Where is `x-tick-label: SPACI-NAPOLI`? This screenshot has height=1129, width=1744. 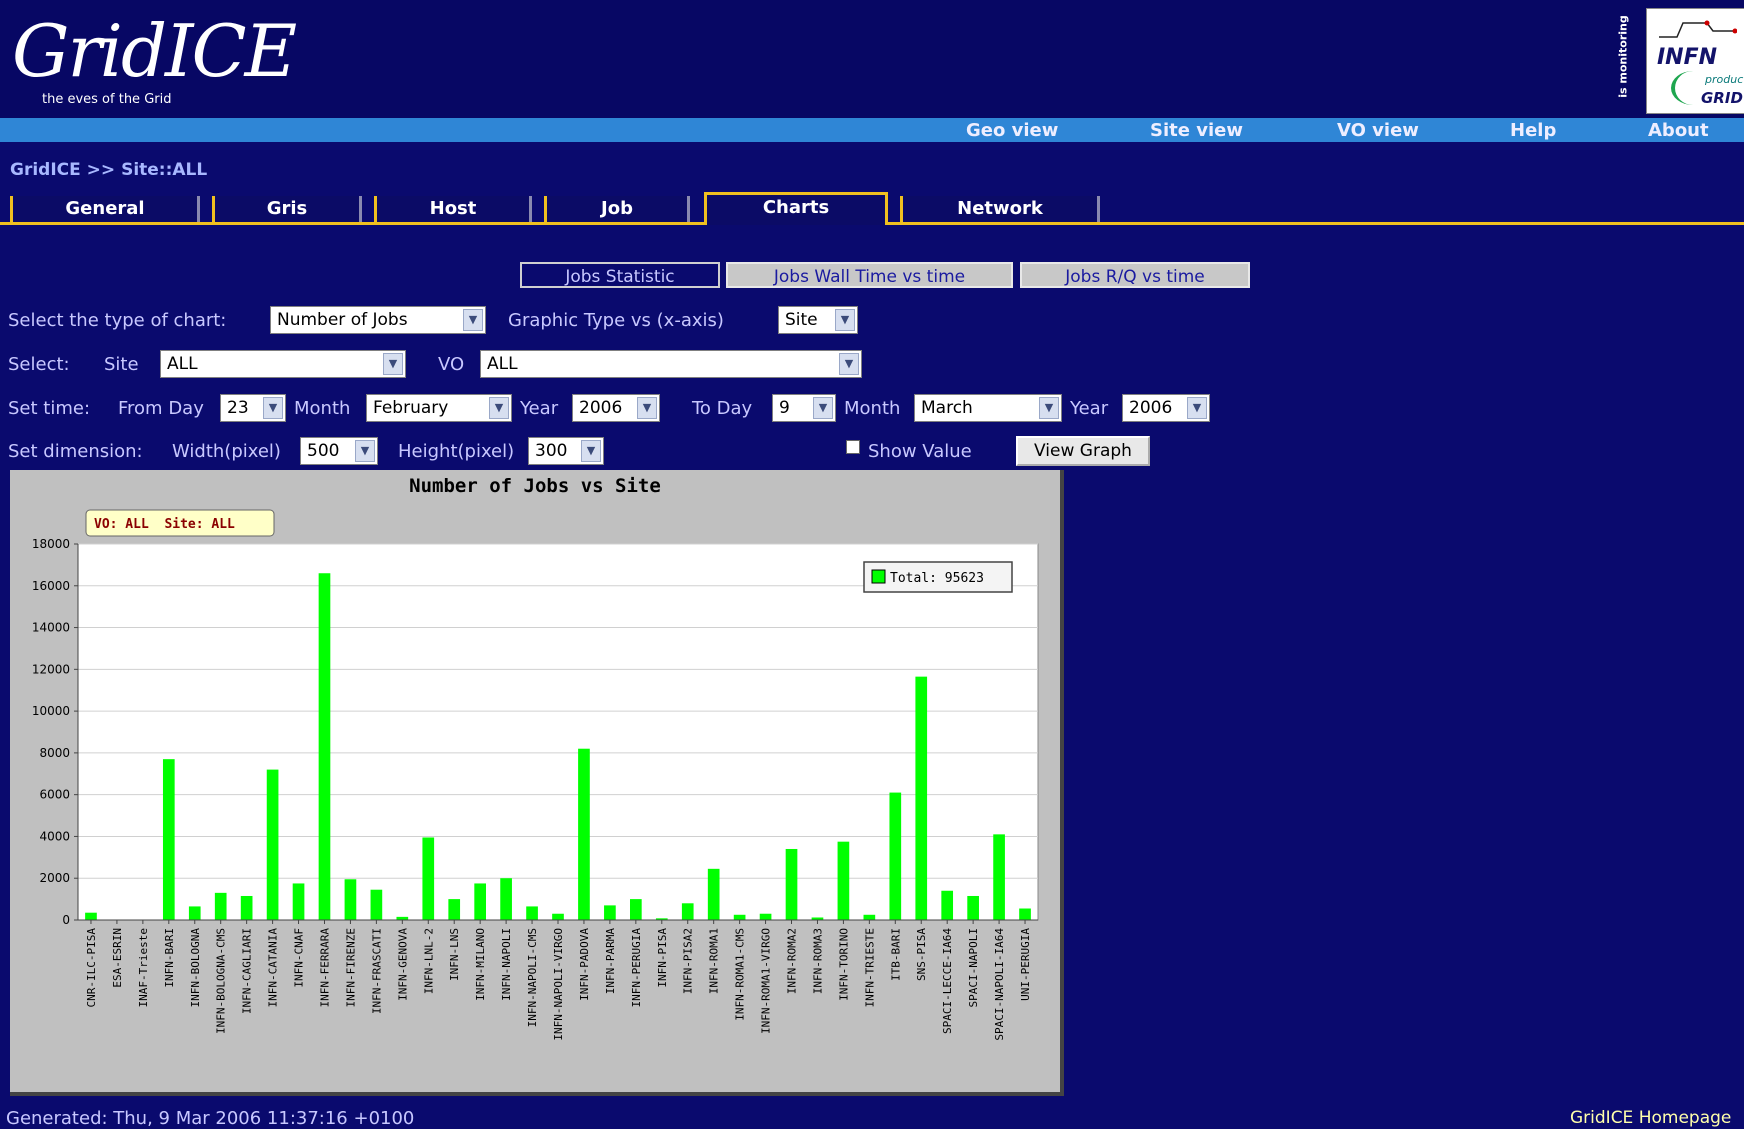
x-tick-label: SPACI-NAPOLI is located at coordinates (973, 967).